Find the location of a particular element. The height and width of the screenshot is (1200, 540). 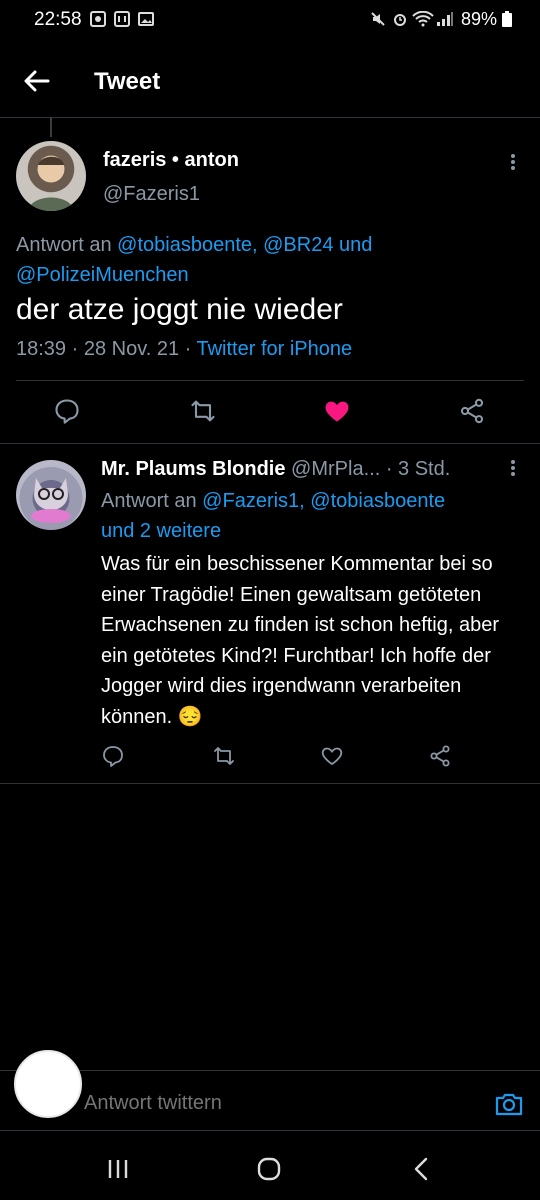

camera-icon is located at coordinates (509, 1104).